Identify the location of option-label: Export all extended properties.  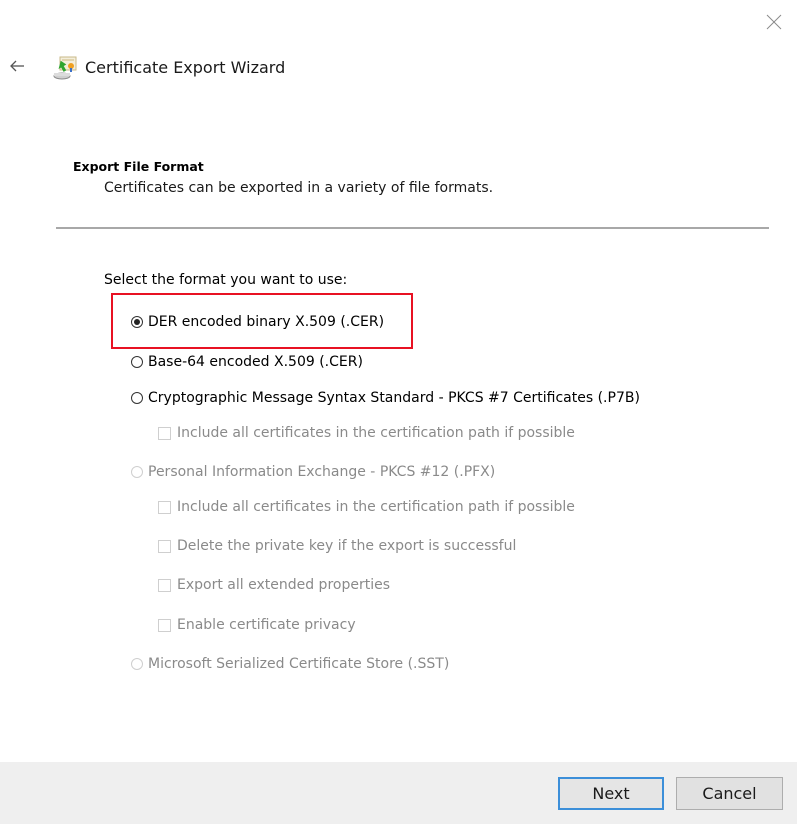
(283, 585).